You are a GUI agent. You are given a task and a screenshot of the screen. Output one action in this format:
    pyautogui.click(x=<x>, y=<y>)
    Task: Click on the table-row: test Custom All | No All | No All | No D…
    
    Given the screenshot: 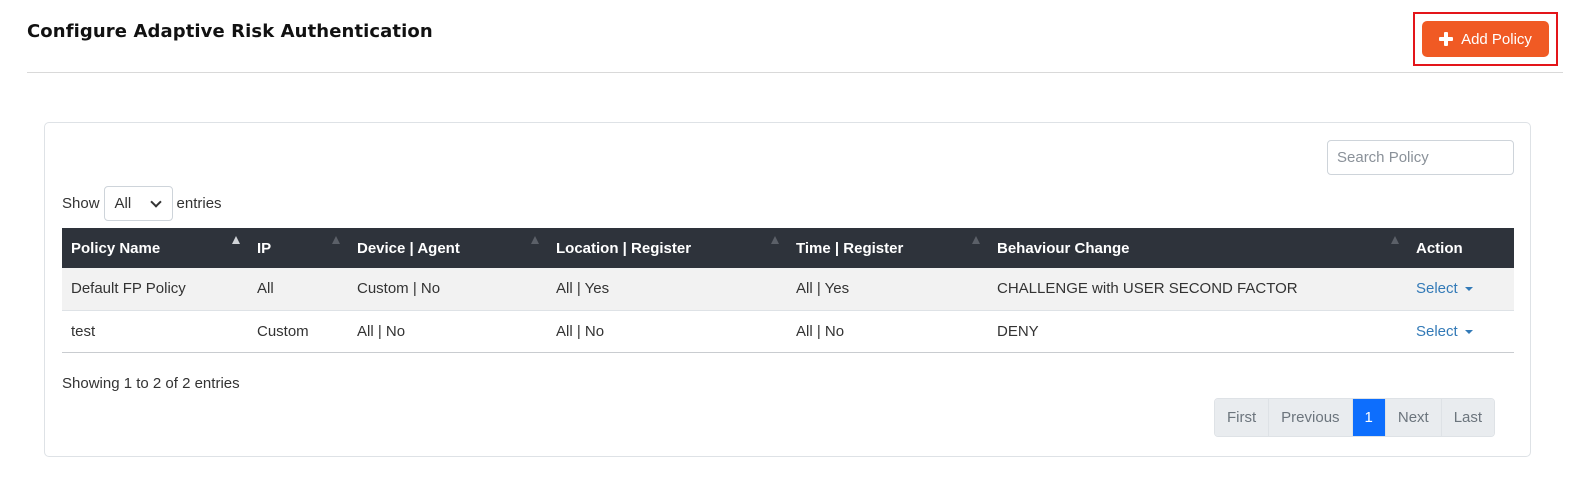 What is the action you would take?
    pyautogui.click(x=788, y=331)
    